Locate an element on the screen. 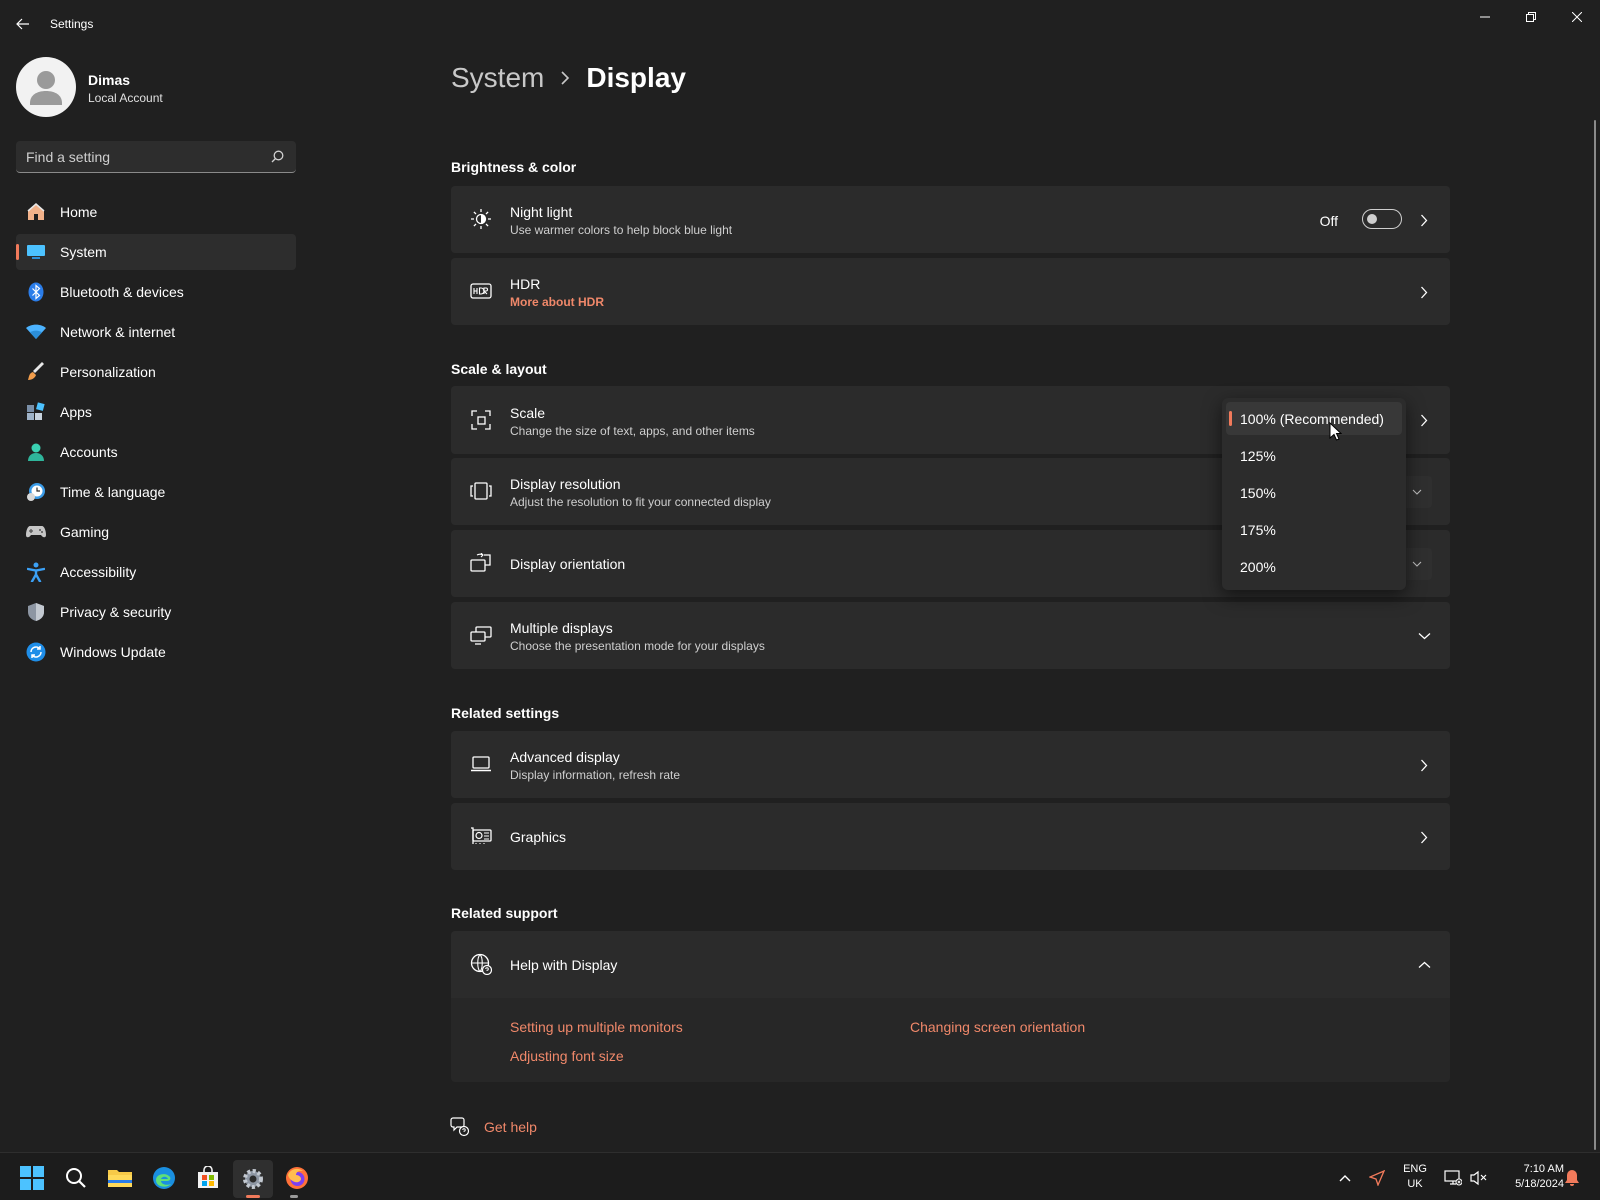 Image resolution: width=1600 pixels, height=1200 pixels. back-arrow-icon is located at coordinates (22, 24).